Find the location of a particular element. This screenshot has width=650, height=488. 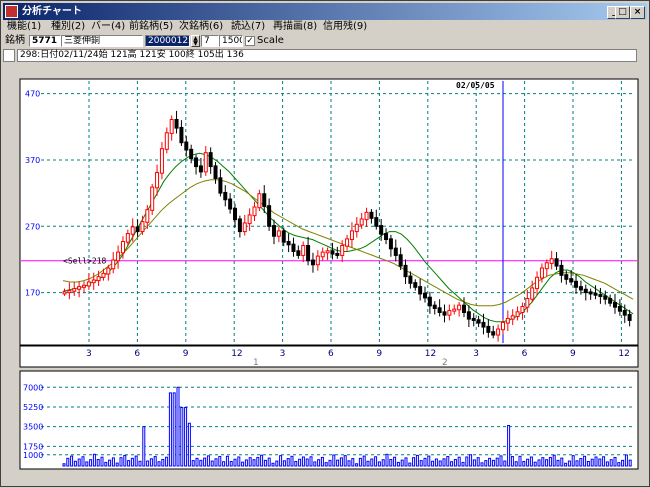

x-tick-label: 12 is located at coordinates (623, 354).